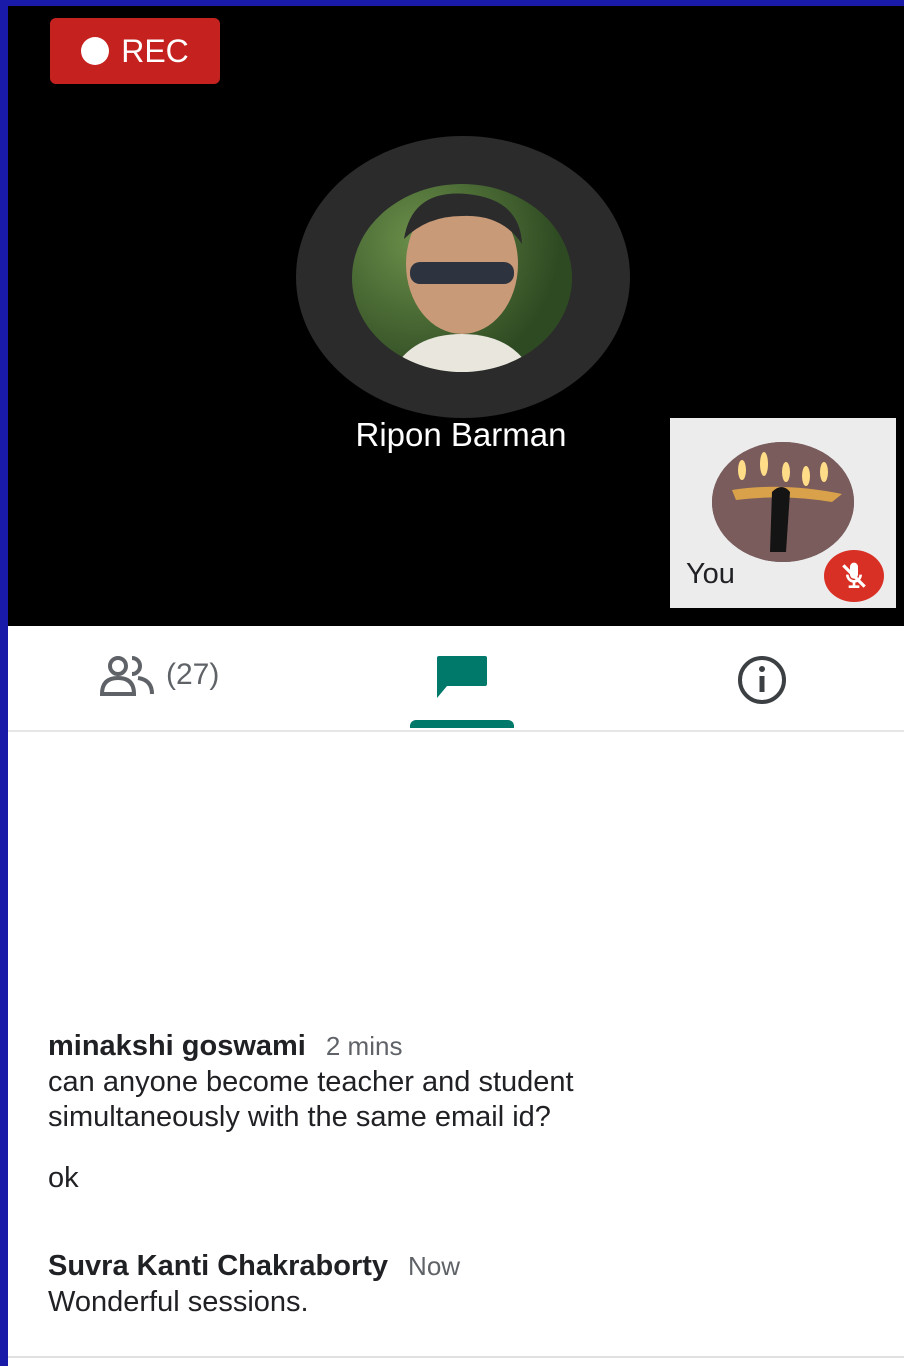 This screenshot has width=904, height=1366. I want to click on self-label: You, so click(710, 574).